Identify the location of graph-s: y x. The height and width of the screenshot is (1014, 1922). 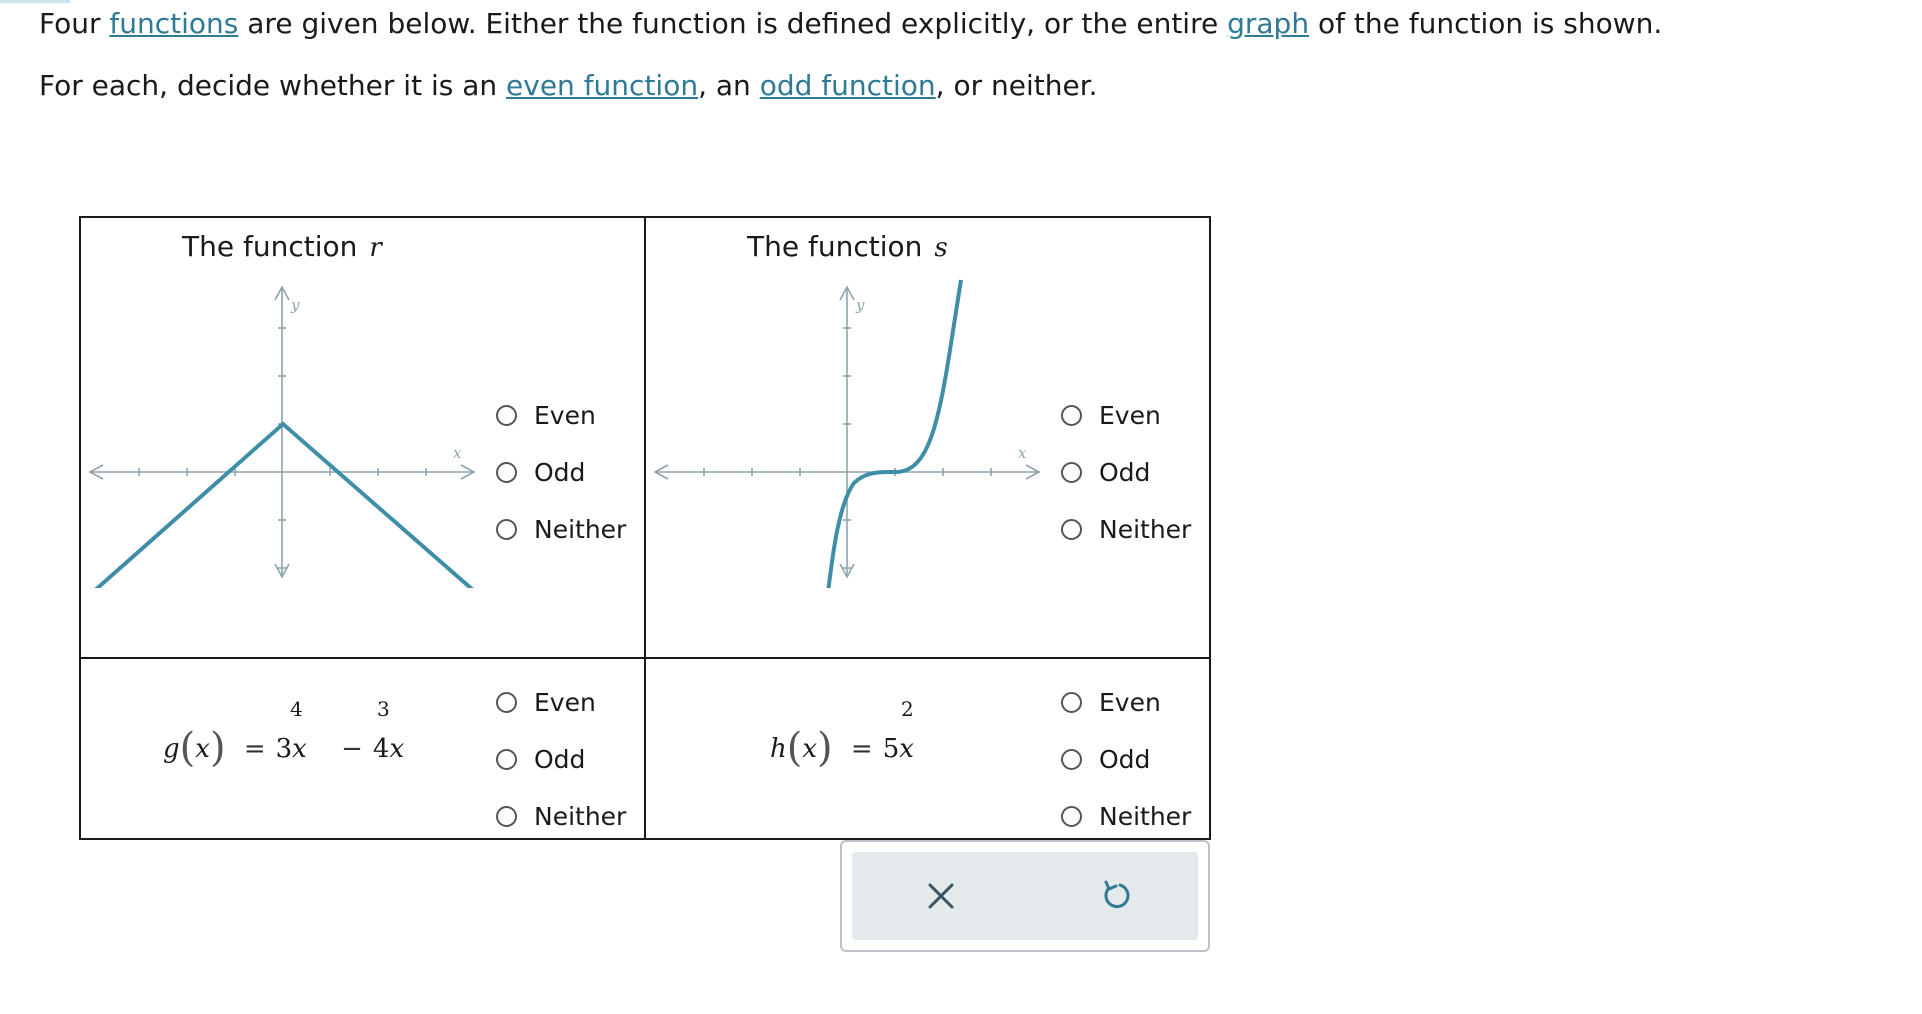
(847, 433).